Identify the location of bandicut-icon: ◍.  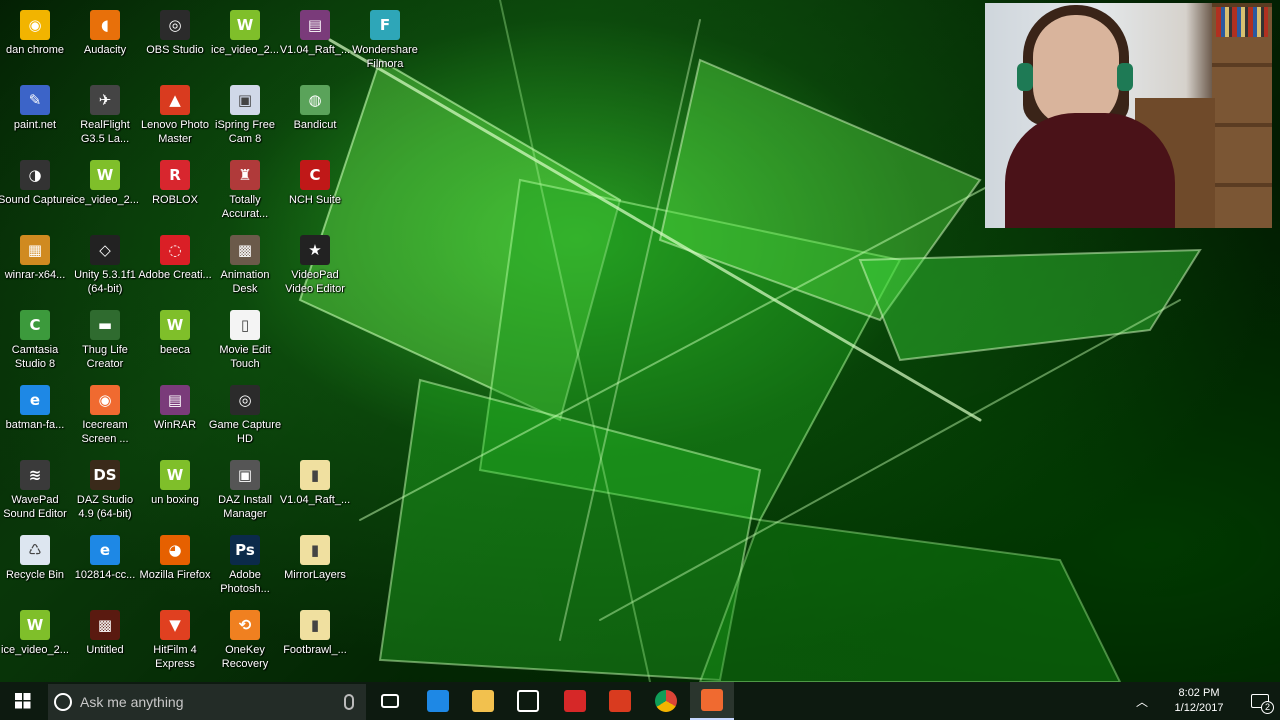
(315, 100).